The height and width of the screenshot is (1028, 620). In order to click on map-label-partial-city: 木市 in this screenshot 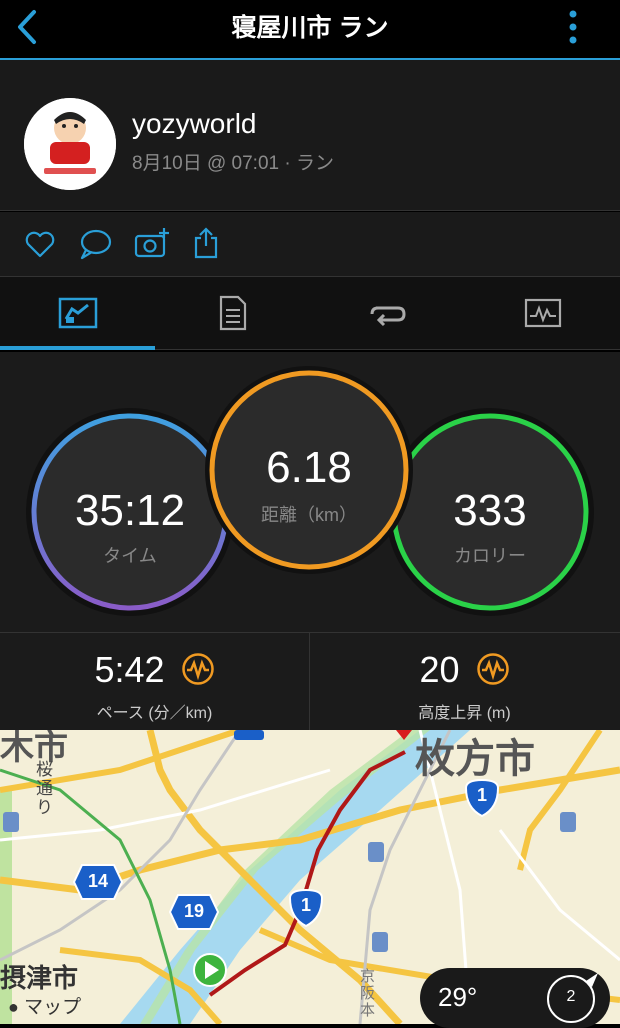, I will do `click(34, 748)`.